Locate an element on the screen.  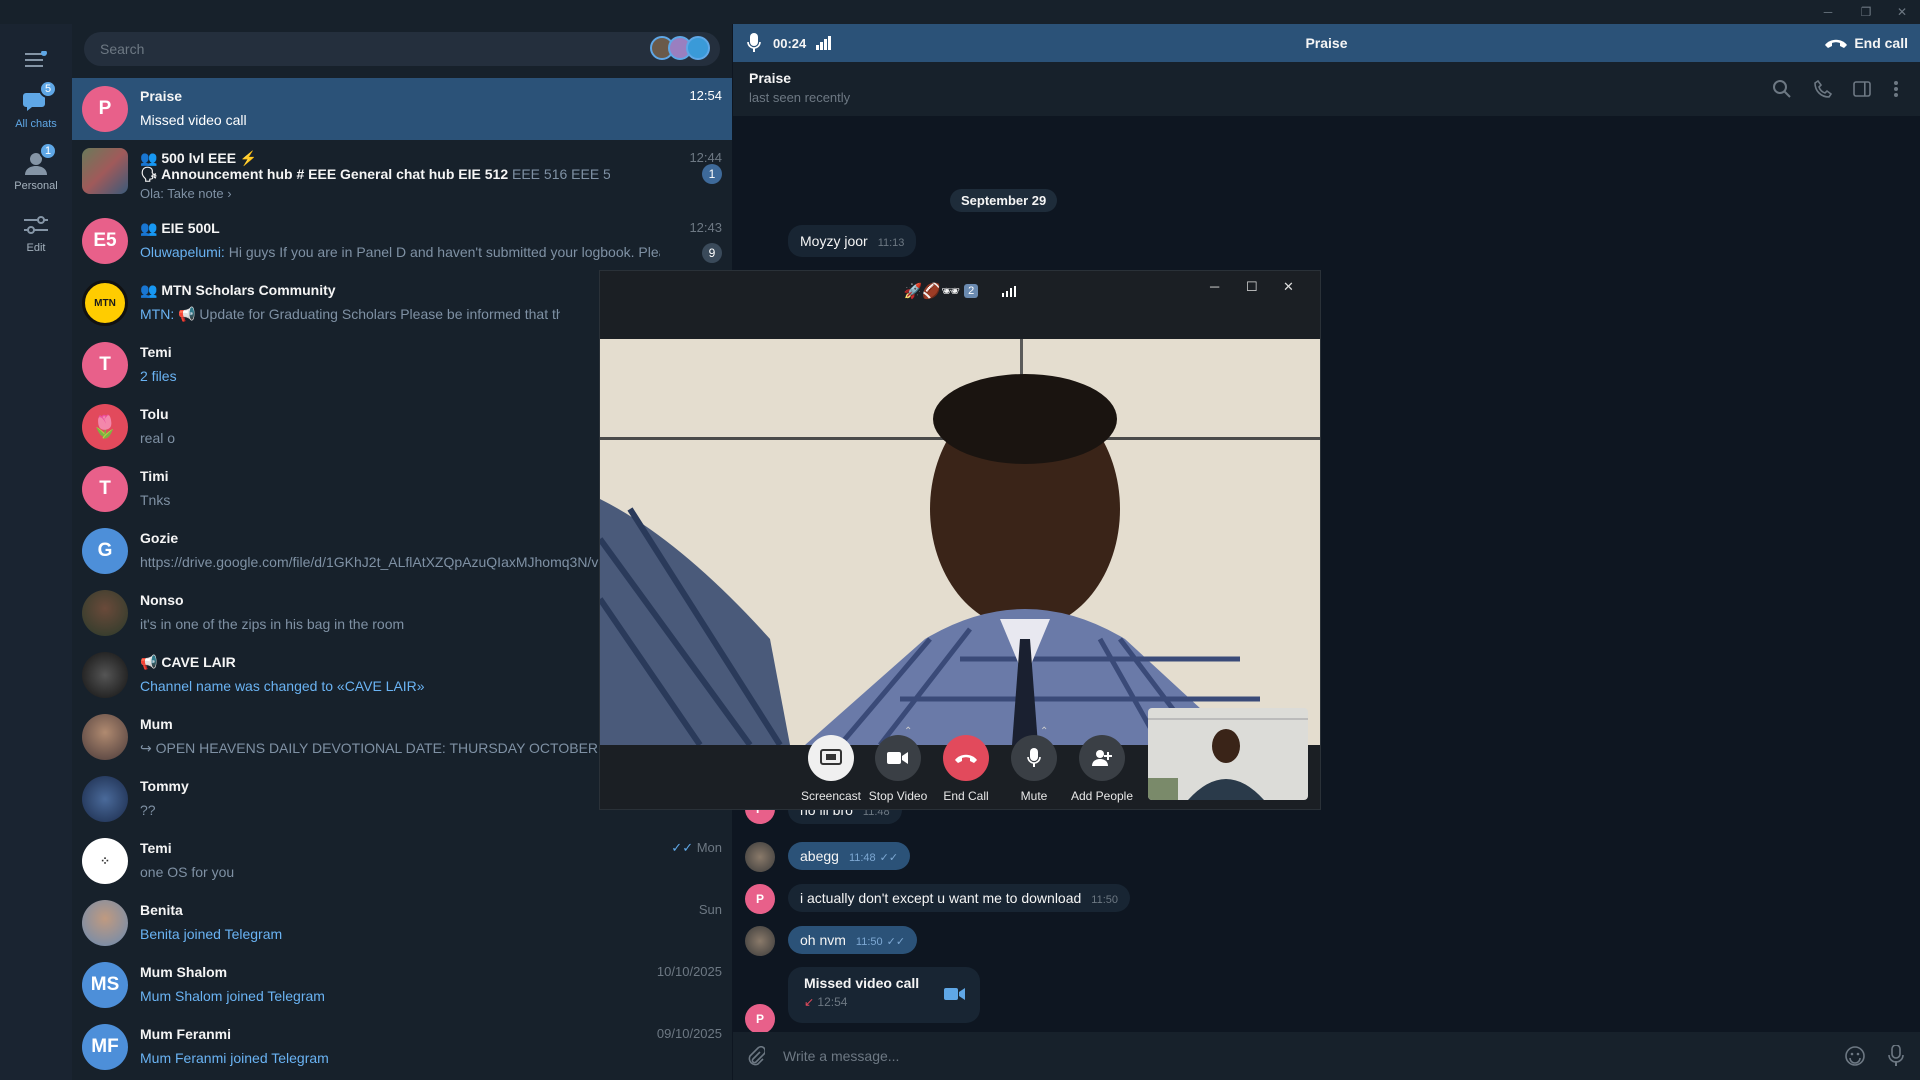
avatar: T is located at coordinates (105, 365).